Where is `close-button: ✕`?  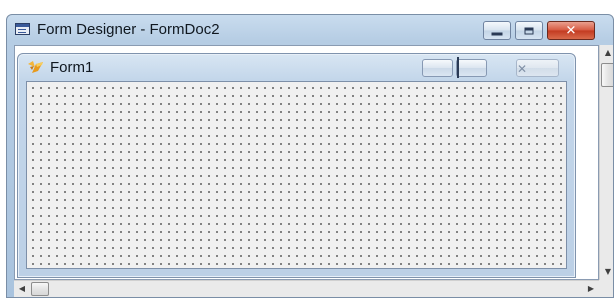
close-button: ✕ is located at coordinates (571, 30).